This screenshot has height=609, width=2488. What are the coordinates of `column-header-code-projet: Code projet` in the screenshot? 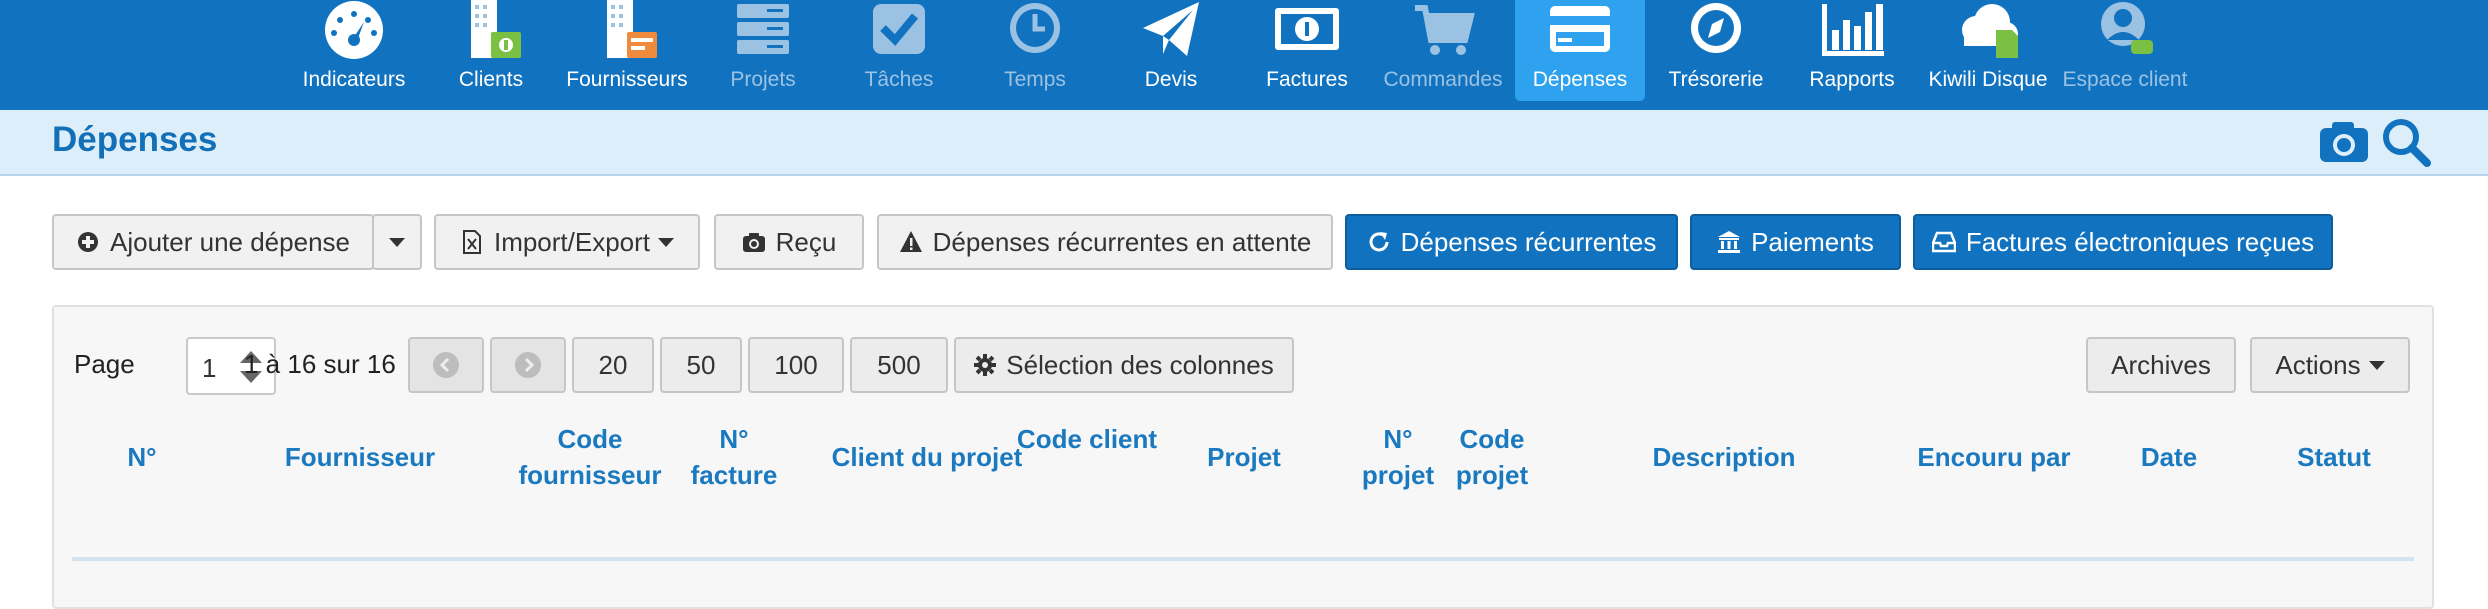 It's located at (1492, 457).